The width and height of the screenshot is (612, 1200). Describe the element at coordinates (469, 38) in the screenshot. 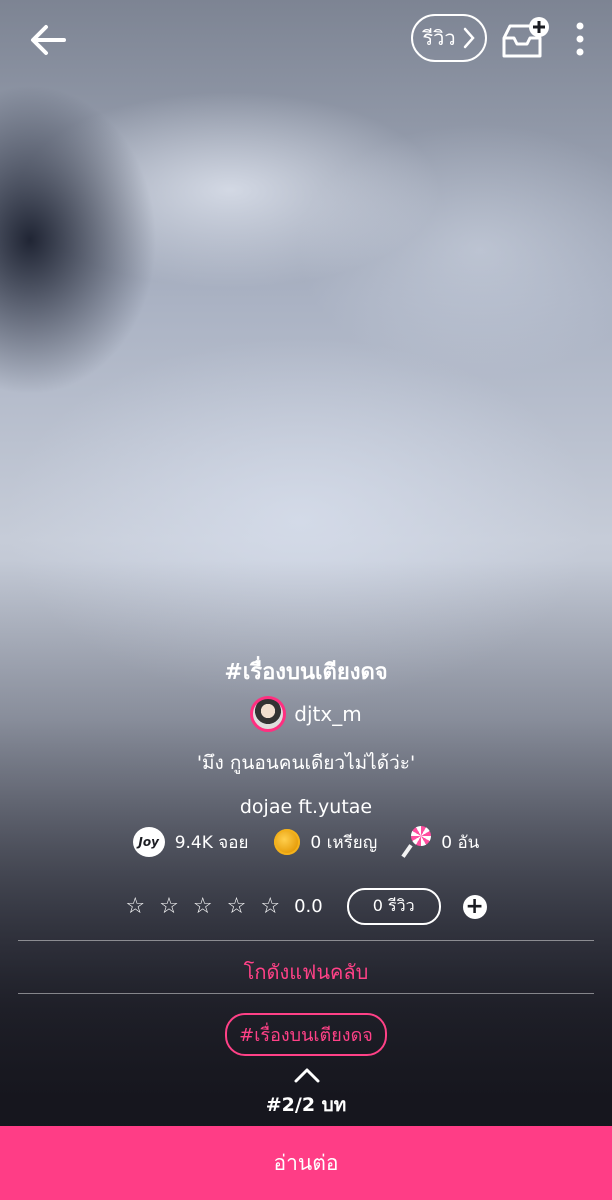

I see `chevron-right-icon` at that location.